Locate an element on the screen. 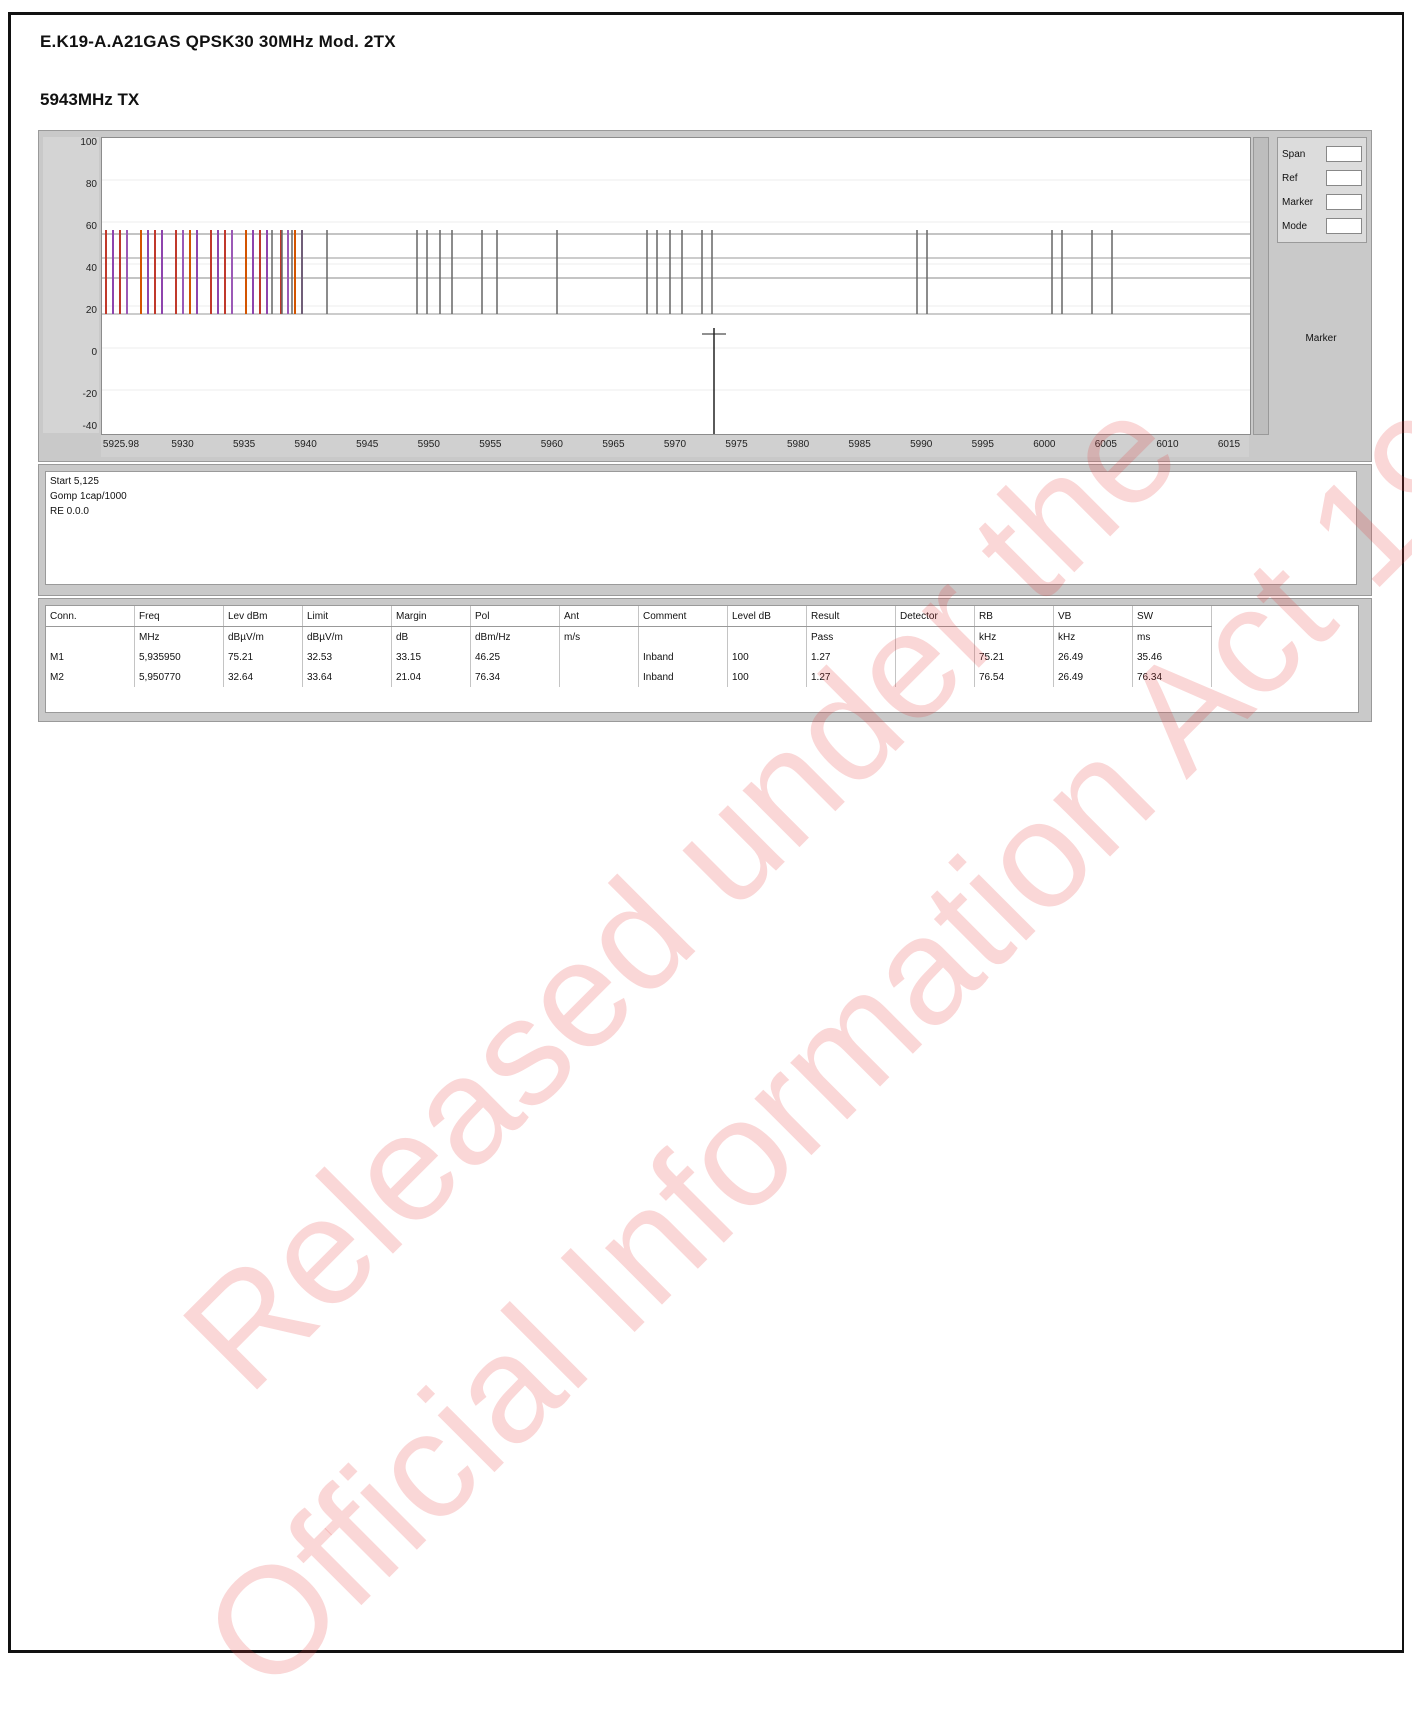 The height and width of the screenshot is (1724, 1412). table-cell: MHz is located at coordinates (179, 636).